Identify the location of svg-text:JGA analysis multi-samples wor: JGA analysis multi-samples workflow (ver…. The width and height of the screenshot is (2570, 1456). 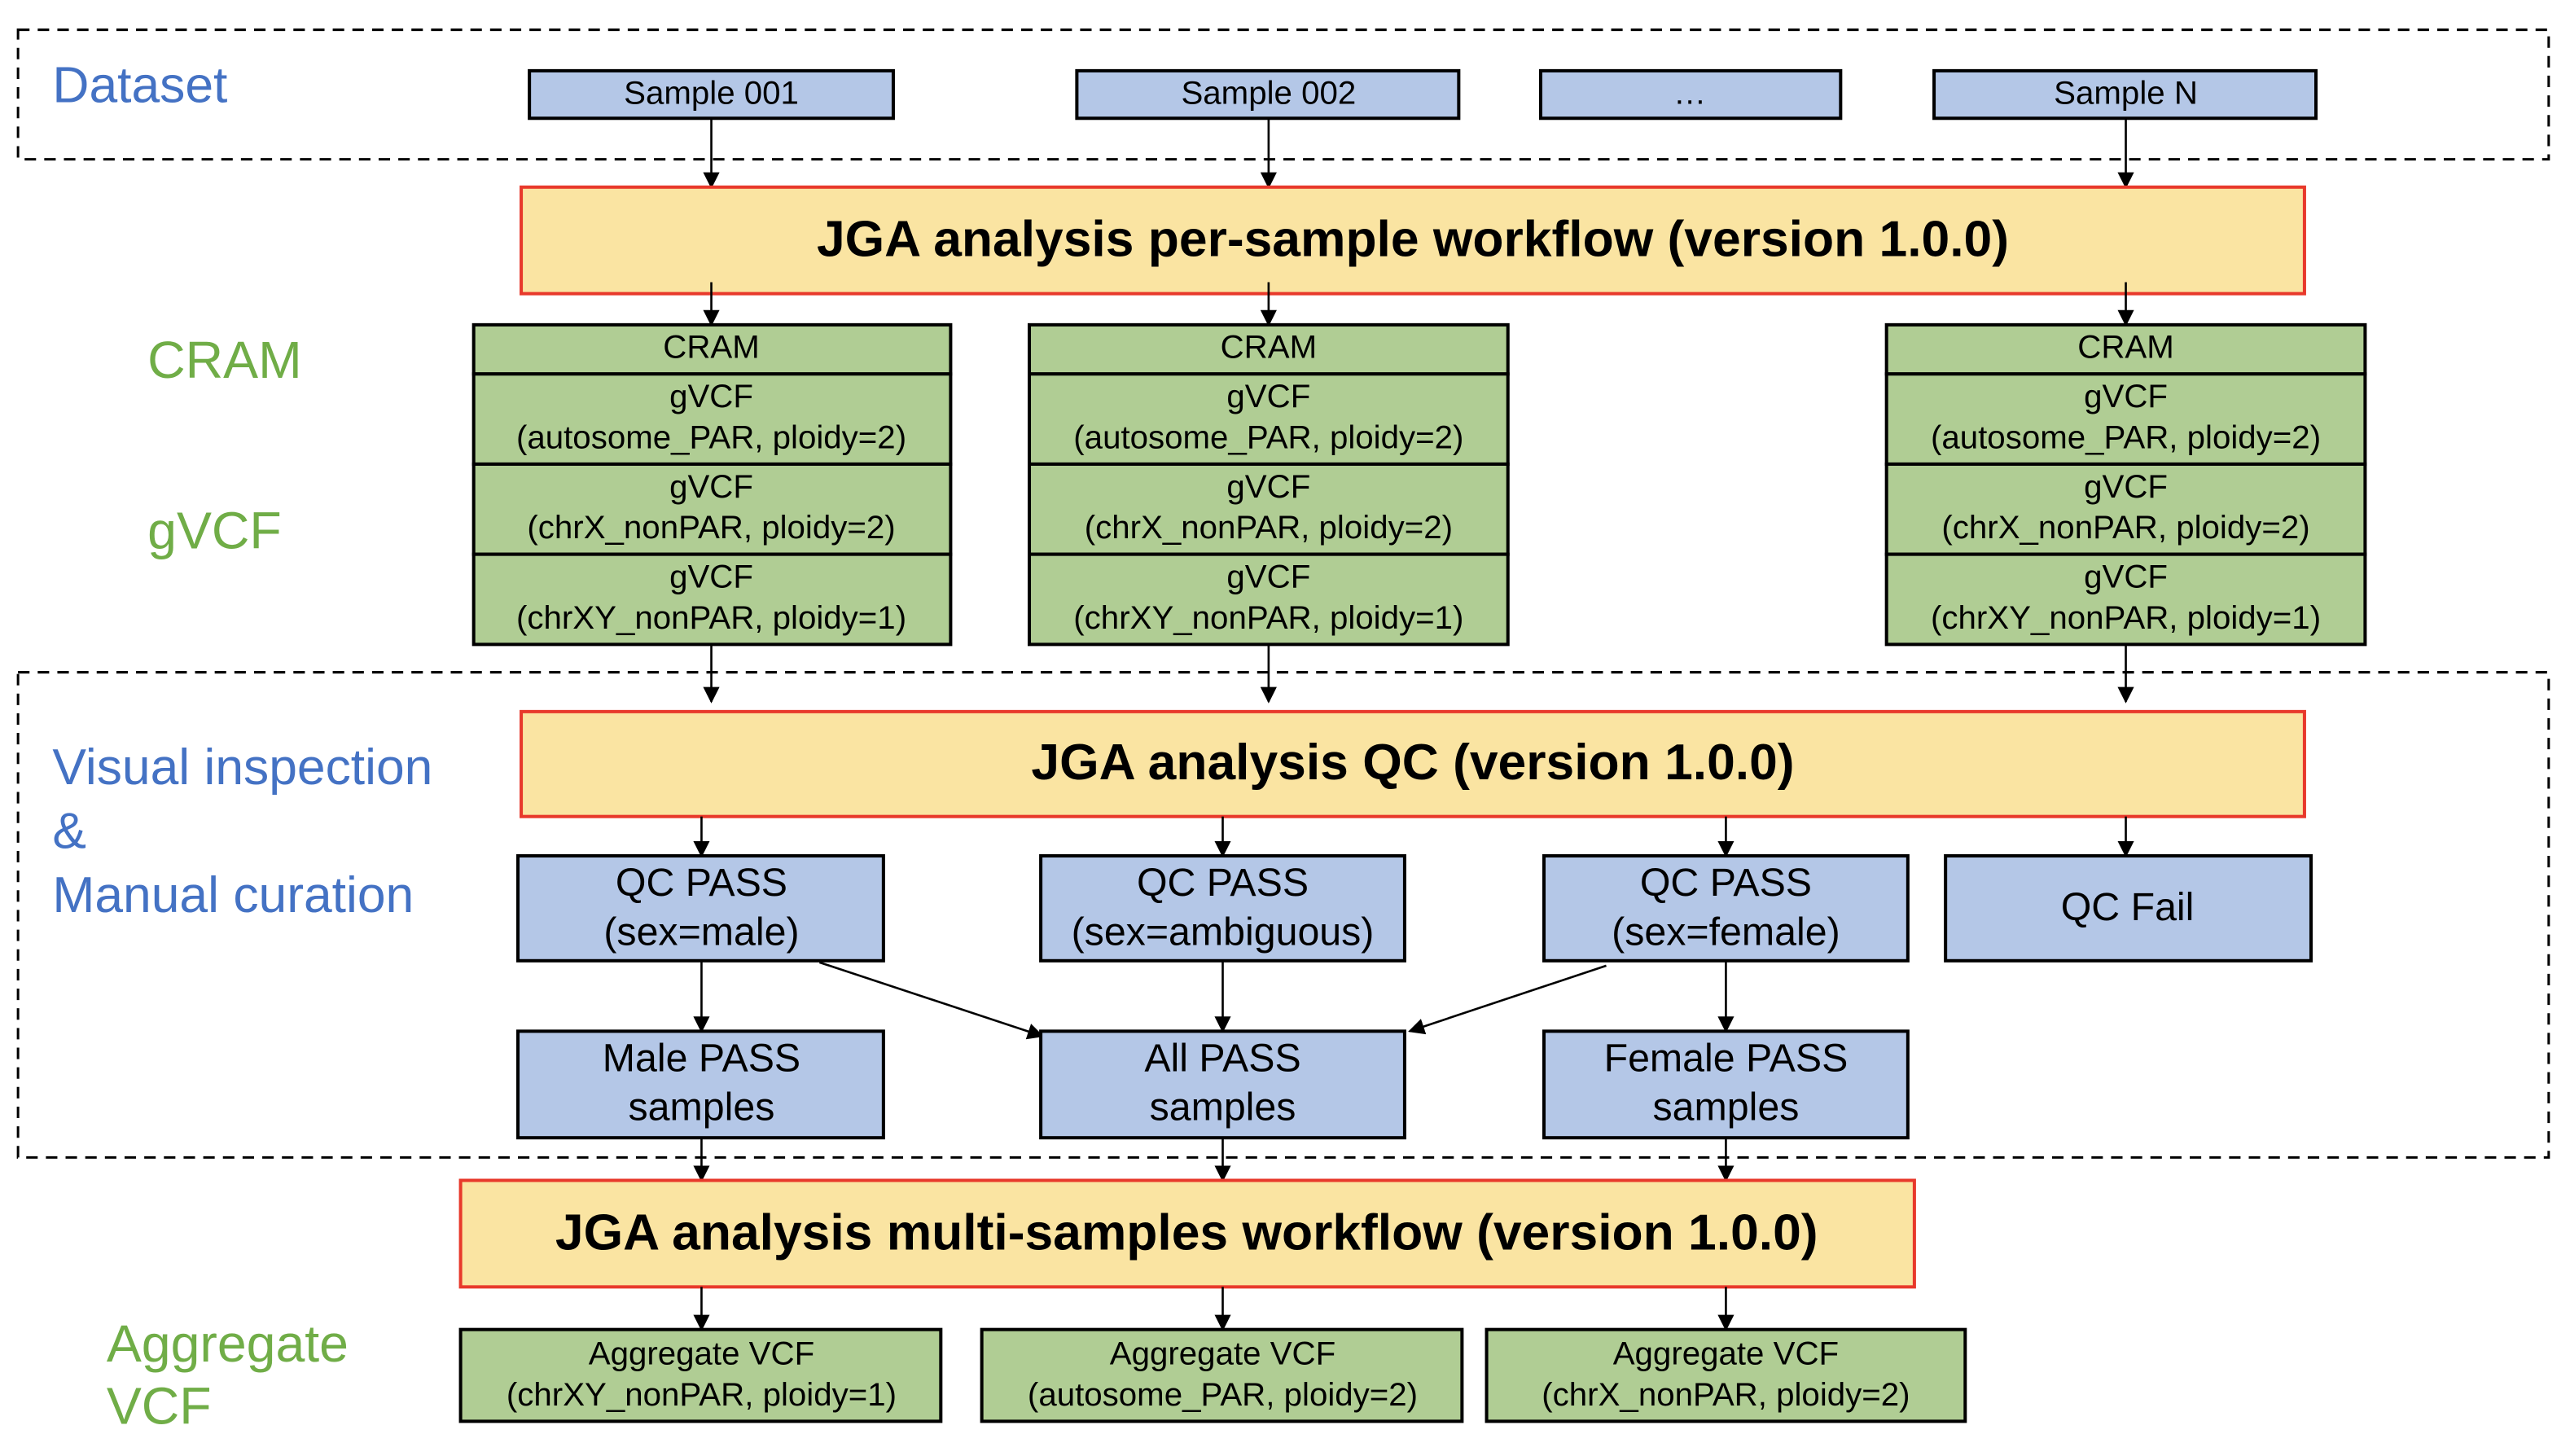
(1186, 1232).